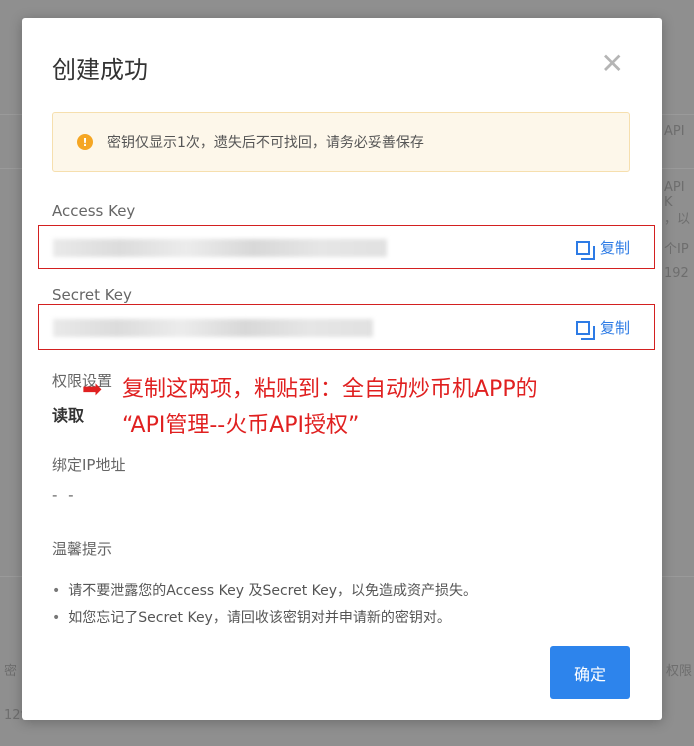 The width and height of the screenshot is (694, 746). Describe the element at coordinates (68, 415) in the screenshot. I see `permissions-value: 读取` at that location.